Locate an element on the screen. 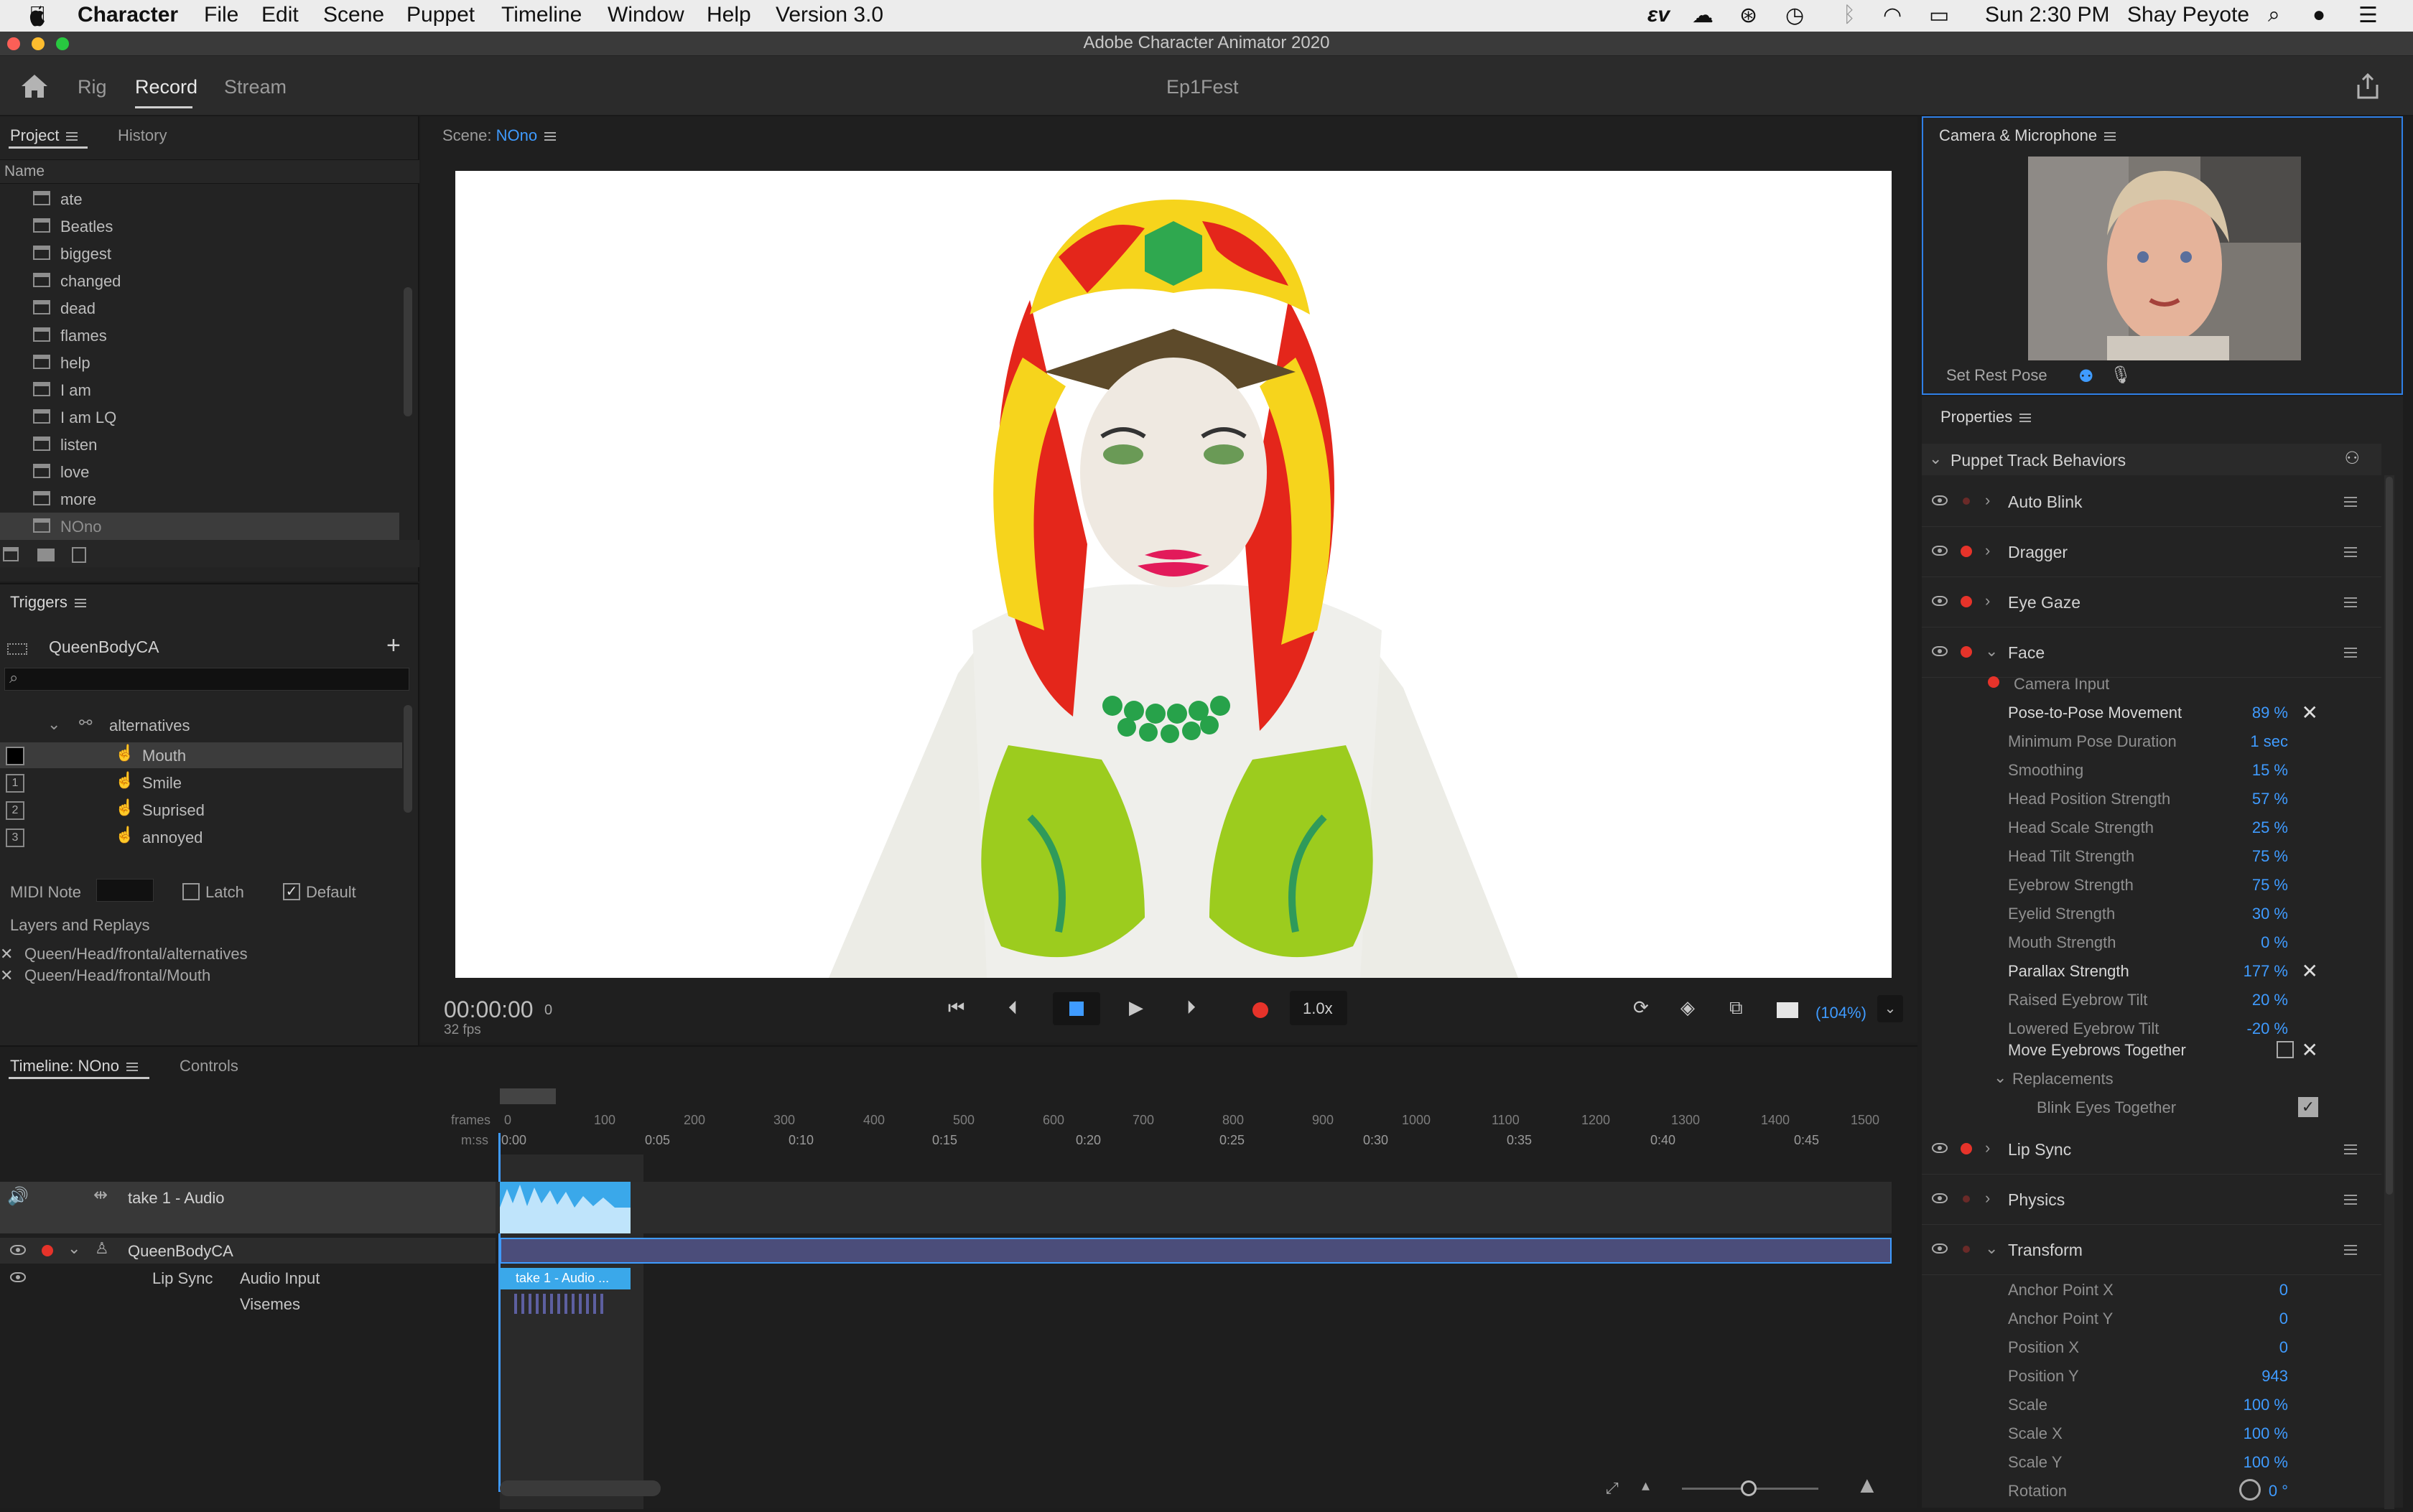  behavior-lip-sync: › Lip Sync is located at coordinates (2152, 1150).